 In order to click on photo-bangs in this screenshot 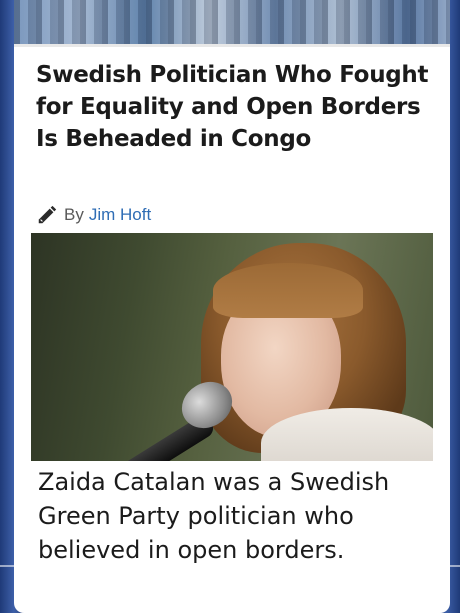, I will do `click(288, 290)`.